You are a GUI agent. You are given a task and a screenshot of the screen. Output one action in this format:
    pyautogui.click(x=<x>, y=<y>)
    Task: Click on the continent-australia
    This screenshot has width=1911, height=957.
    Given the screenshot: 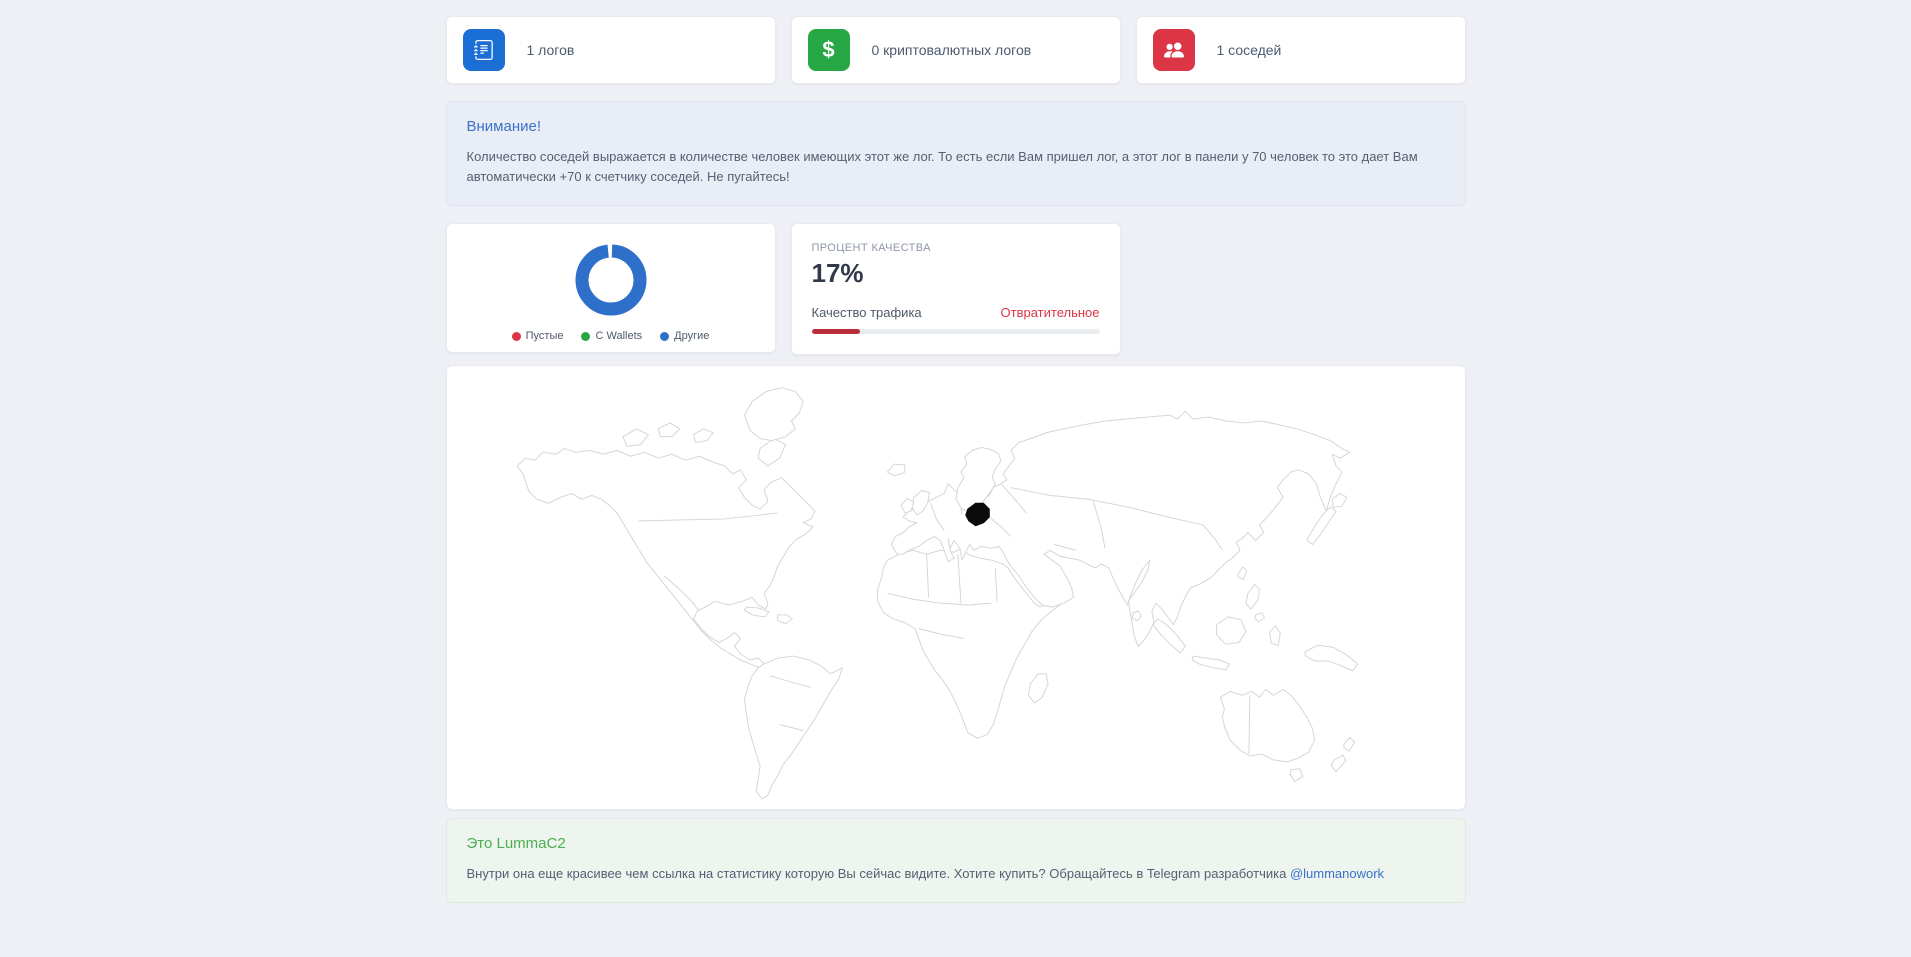 What is the action you would take?
    pyautogui.click(x=1267, y=726)
    